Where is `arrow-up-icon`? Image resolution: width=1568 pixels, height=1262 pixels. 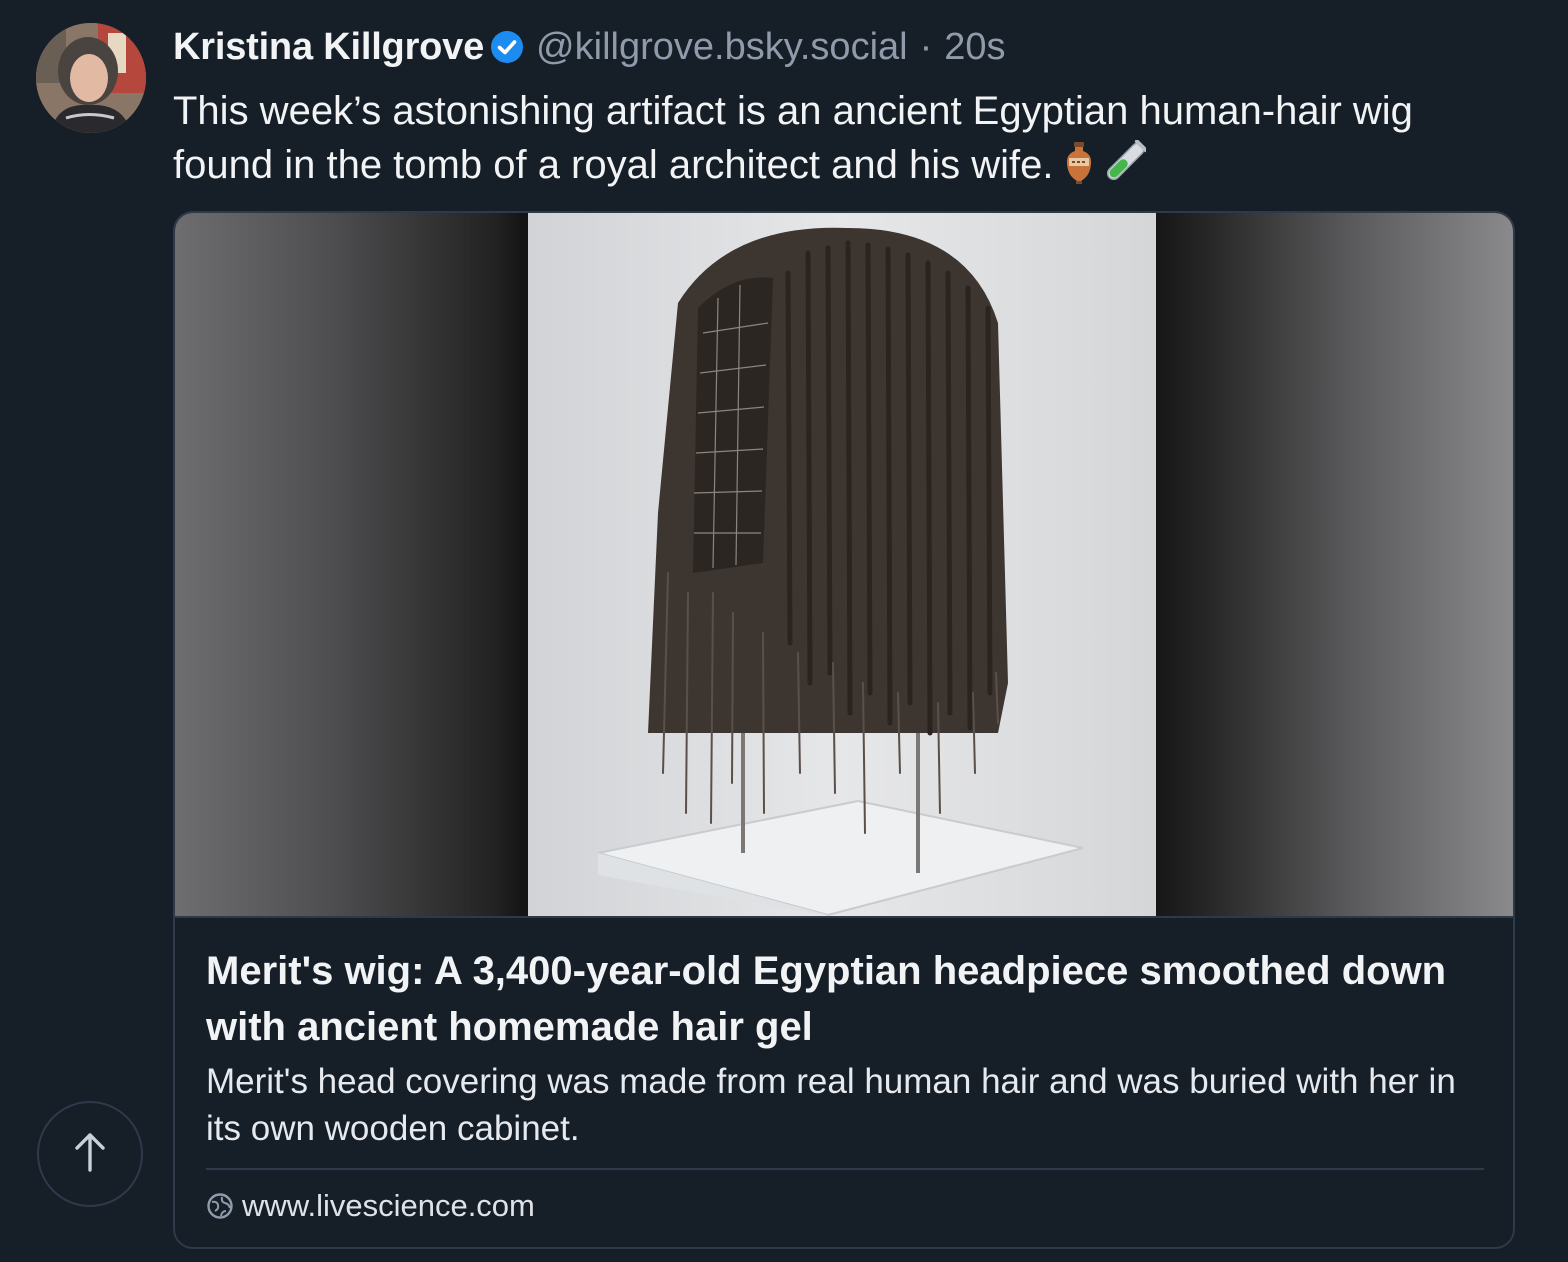
arrow-up-icon is located at coordinates (90, 1154).